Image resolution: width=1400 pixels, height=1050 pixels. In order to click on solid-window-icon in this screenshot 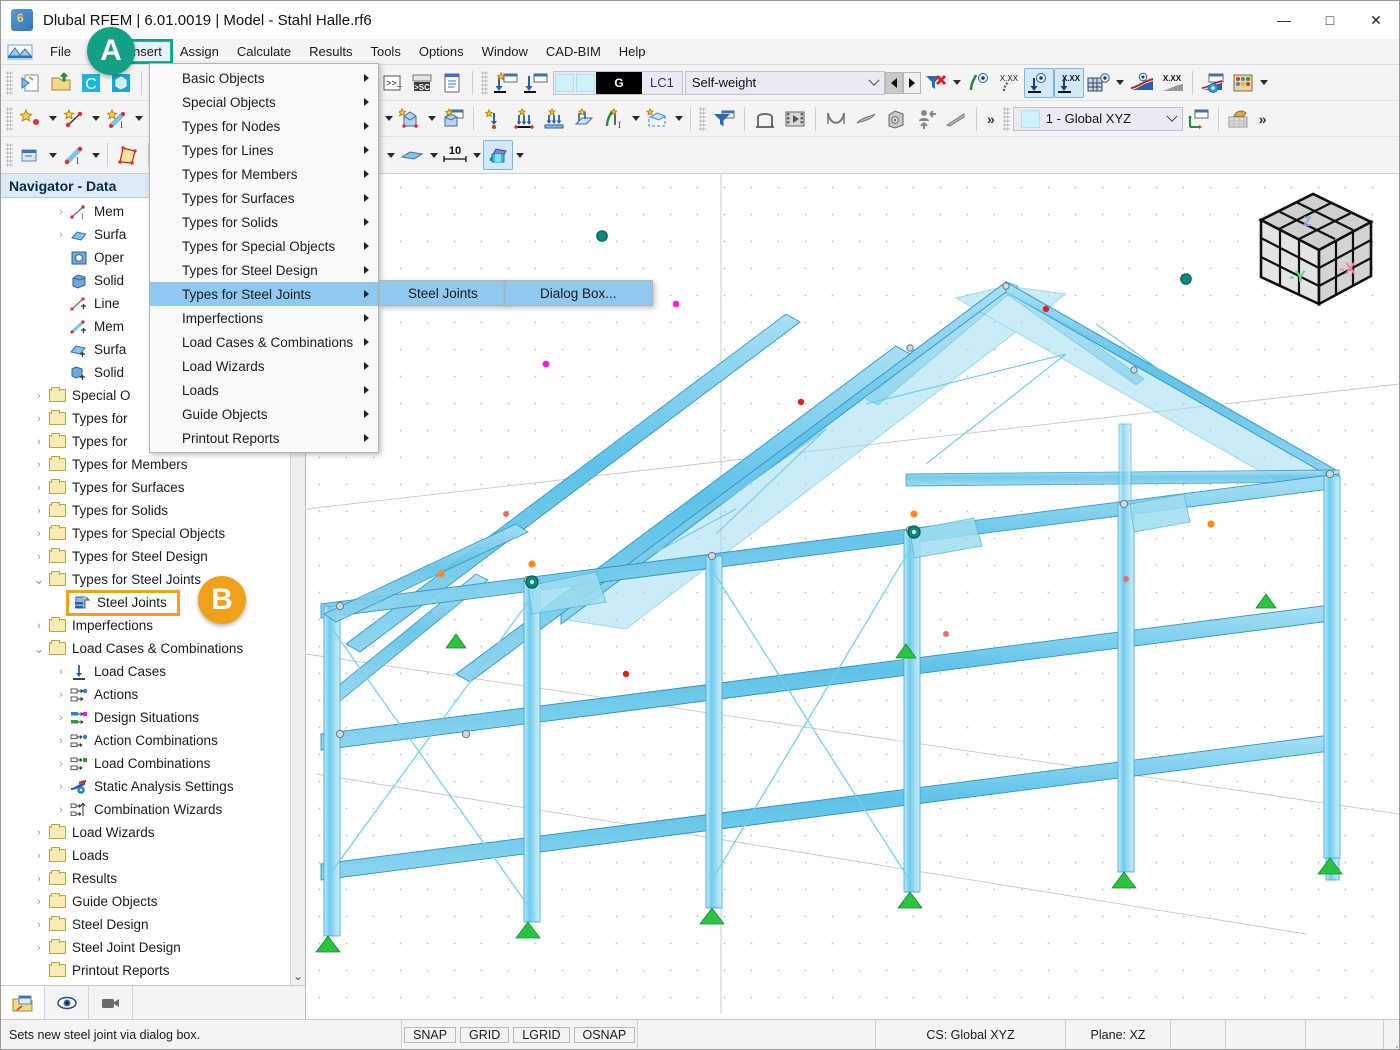, I will do `click(453, 119)`.